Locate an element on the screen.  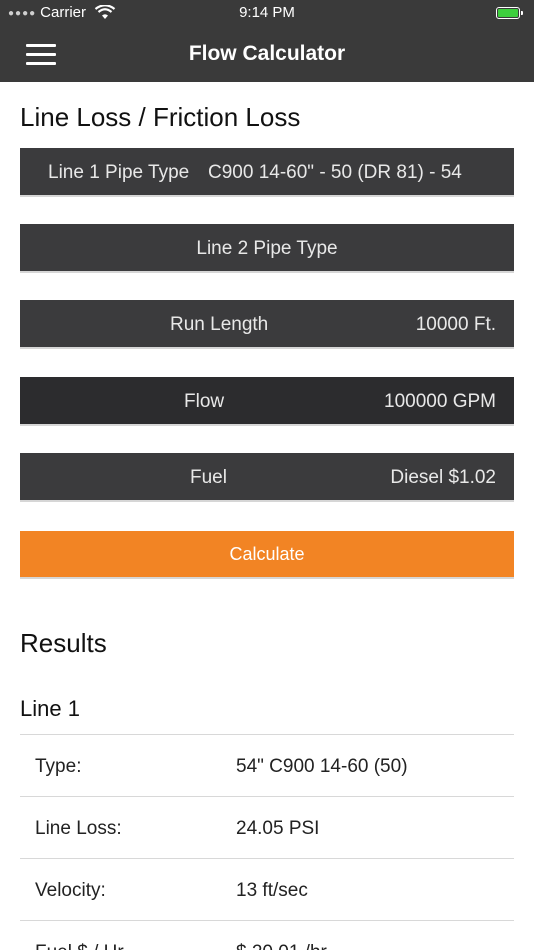
line2-pipe-type-label: Line 2 Pipe Type is located at coordinates (267, 248).